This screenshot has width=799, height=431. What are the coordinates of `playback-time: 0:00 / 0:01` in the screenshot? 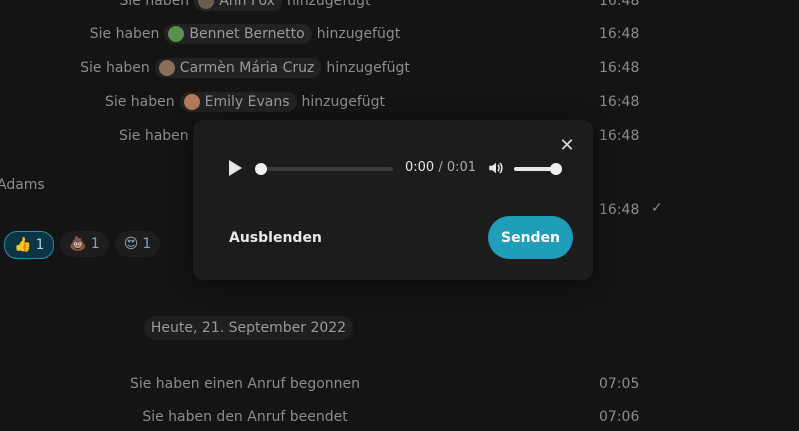 It's located at (440, 167).